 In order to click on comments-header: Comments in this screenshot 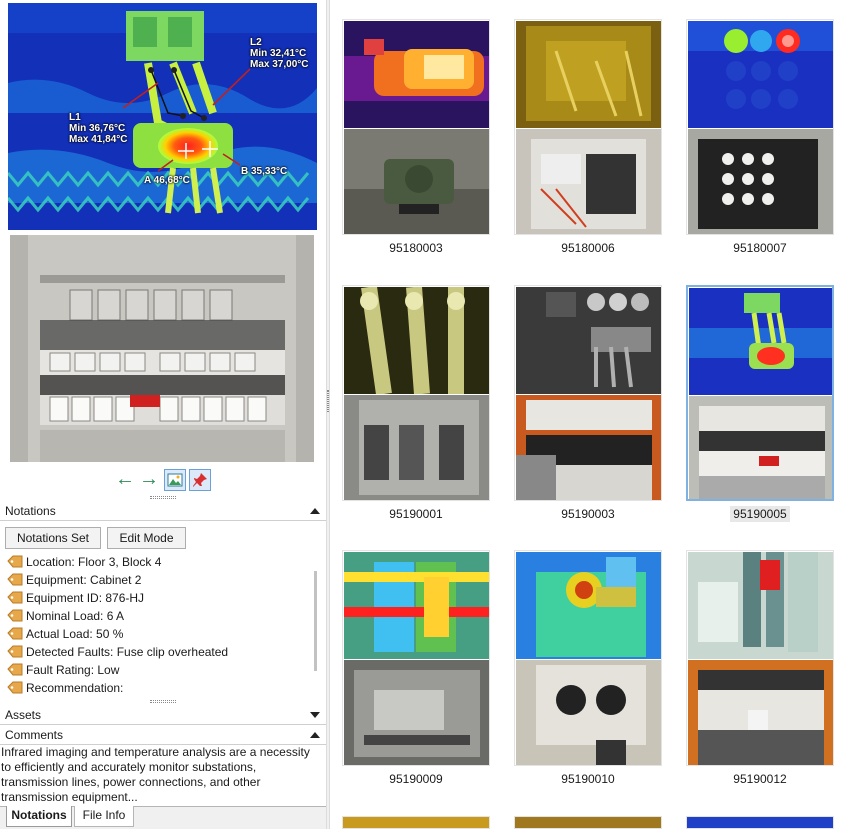, I will do `click(163, 735)`.